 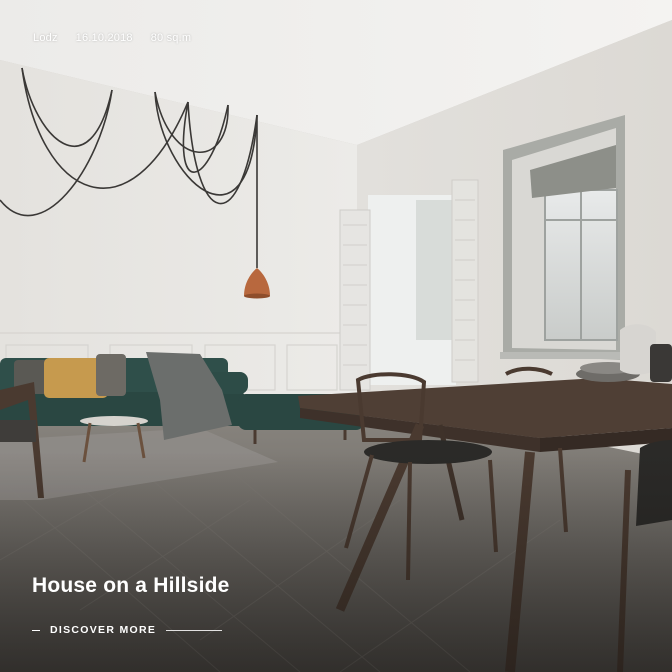 What do you see at coordinates (36, 630) in the screenshot?
I see `cta-line-left` at bounding box center [36, 630].